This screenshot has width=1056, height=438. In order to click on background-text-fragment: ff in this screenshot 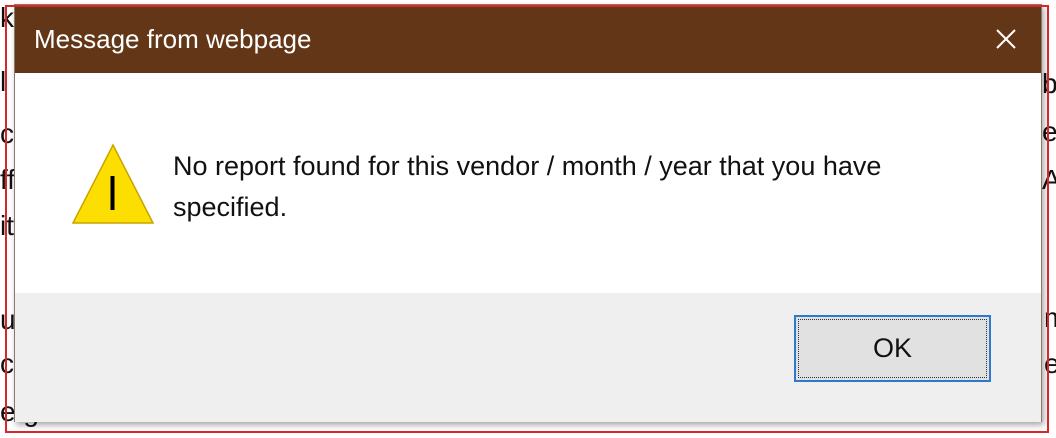, I will do `click(8, 179)`.